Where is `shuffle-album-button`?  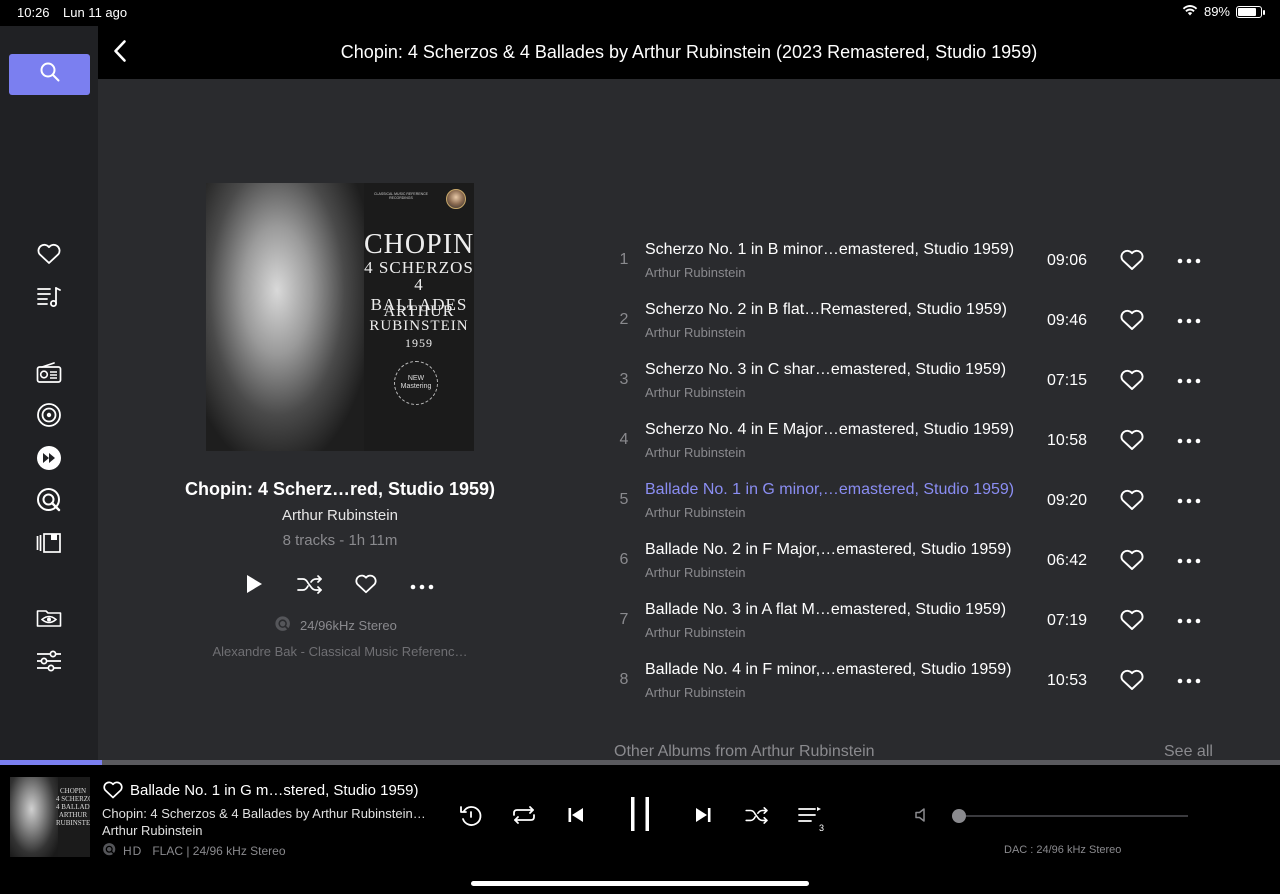
shuffle-album-button is located at coordinates (310, 586).